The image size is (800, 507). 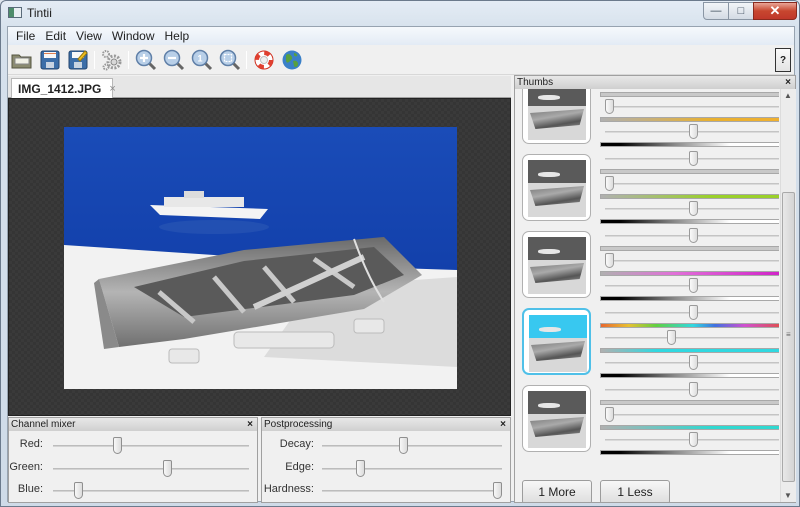 I want to click on blue-slider-handle, so click(x=78, y=490).